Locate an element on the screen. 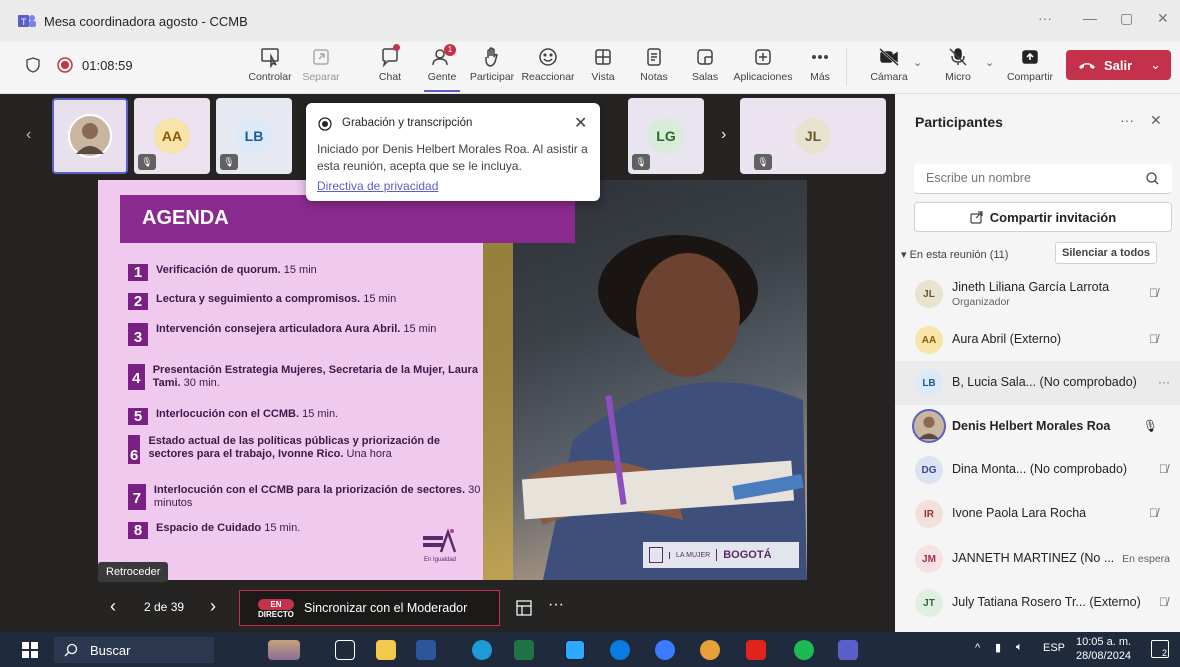  en-igualdad-logo: En Igualdad is located at coordinates (440, 545).